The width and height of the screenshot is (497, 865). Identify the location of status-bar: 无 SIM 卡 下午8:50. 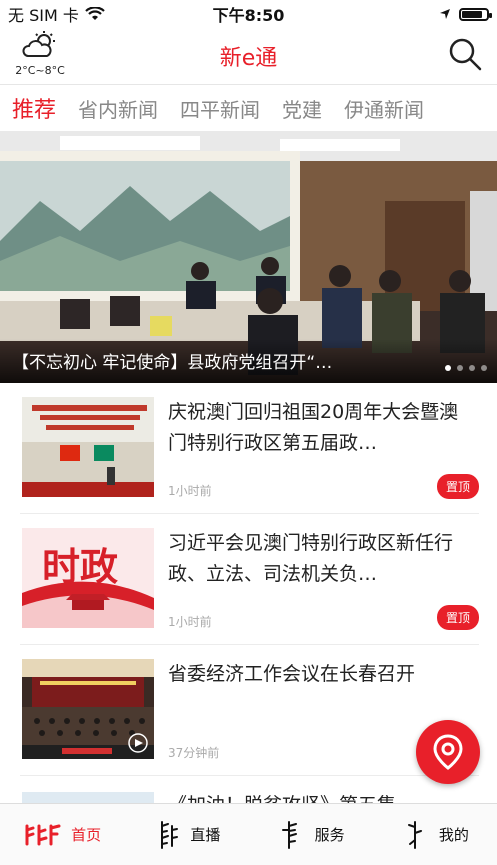
(248, 14).